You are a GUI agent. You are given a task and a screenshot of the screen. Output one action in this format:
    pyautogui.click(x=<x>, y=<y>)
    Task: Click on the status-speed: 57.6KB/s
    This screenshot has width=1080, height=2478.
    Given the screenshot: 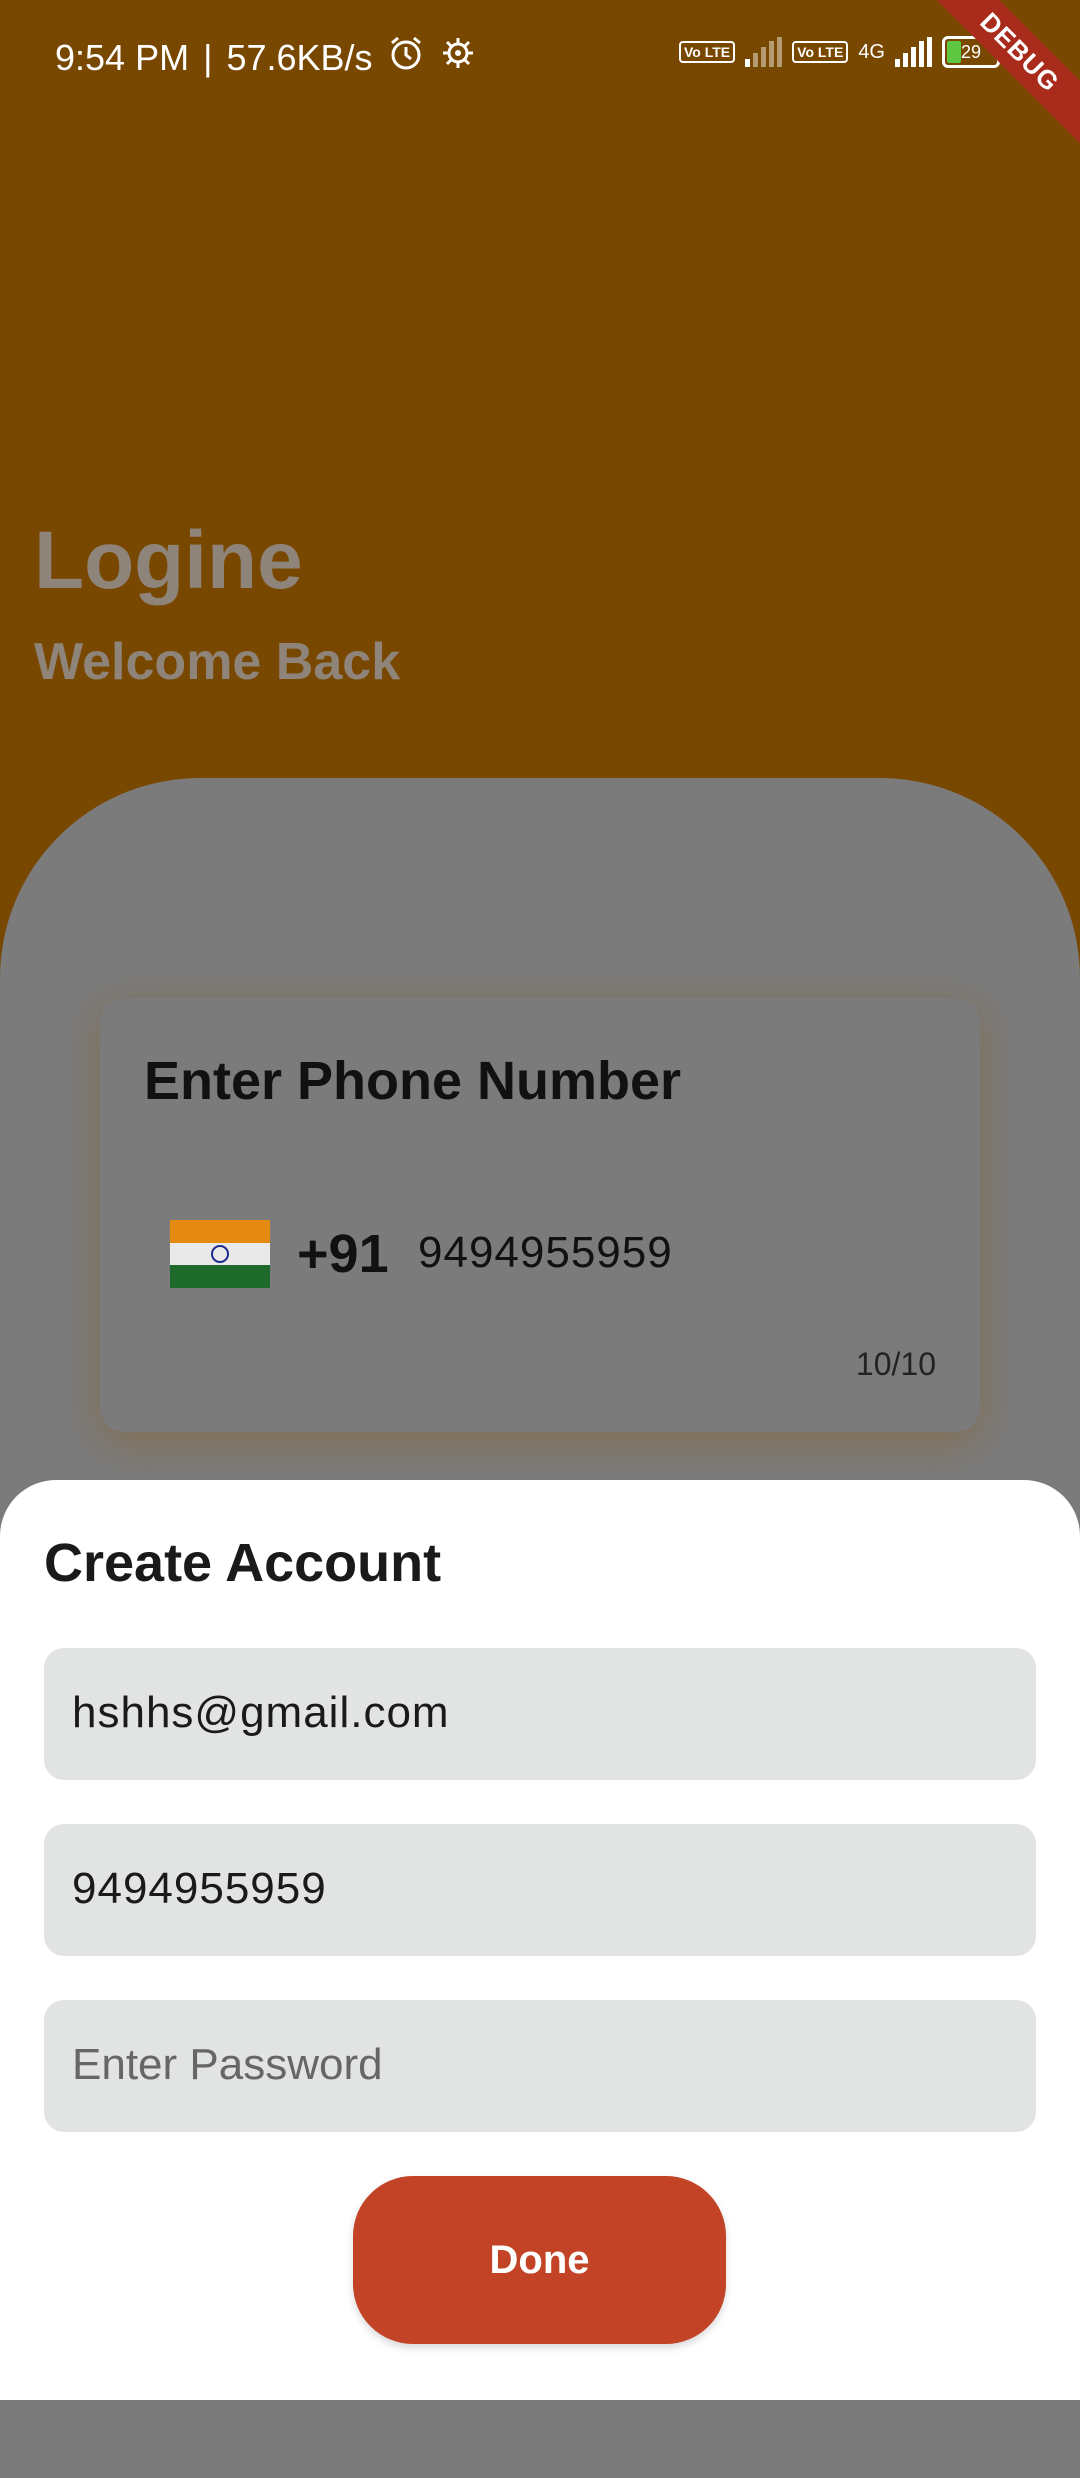 What is the action you would take?
    pyautogui.click(x=299, y=57)
    